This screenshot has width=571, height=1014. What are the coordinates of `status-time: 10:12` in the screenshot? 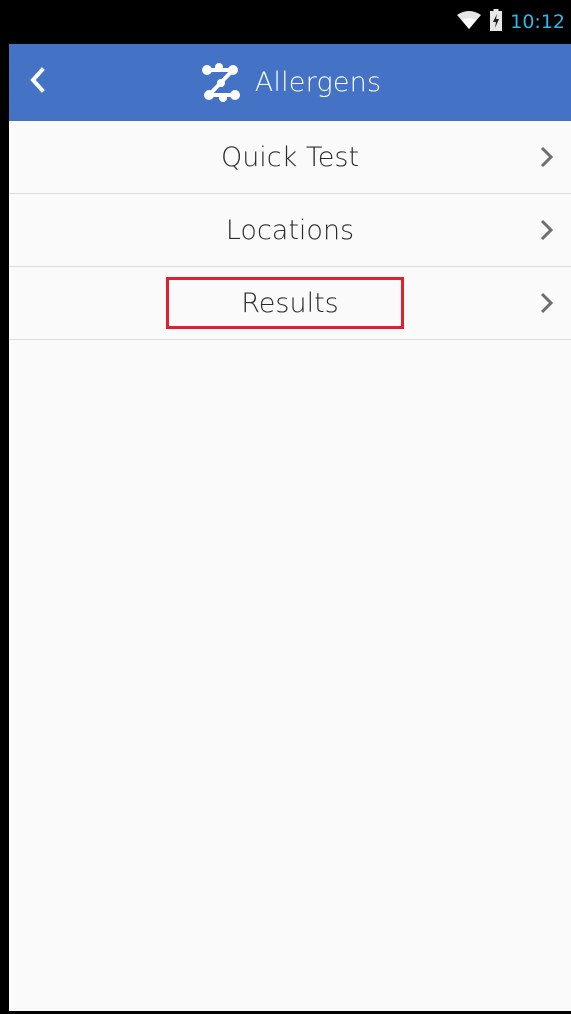 It's located at (537, 22).